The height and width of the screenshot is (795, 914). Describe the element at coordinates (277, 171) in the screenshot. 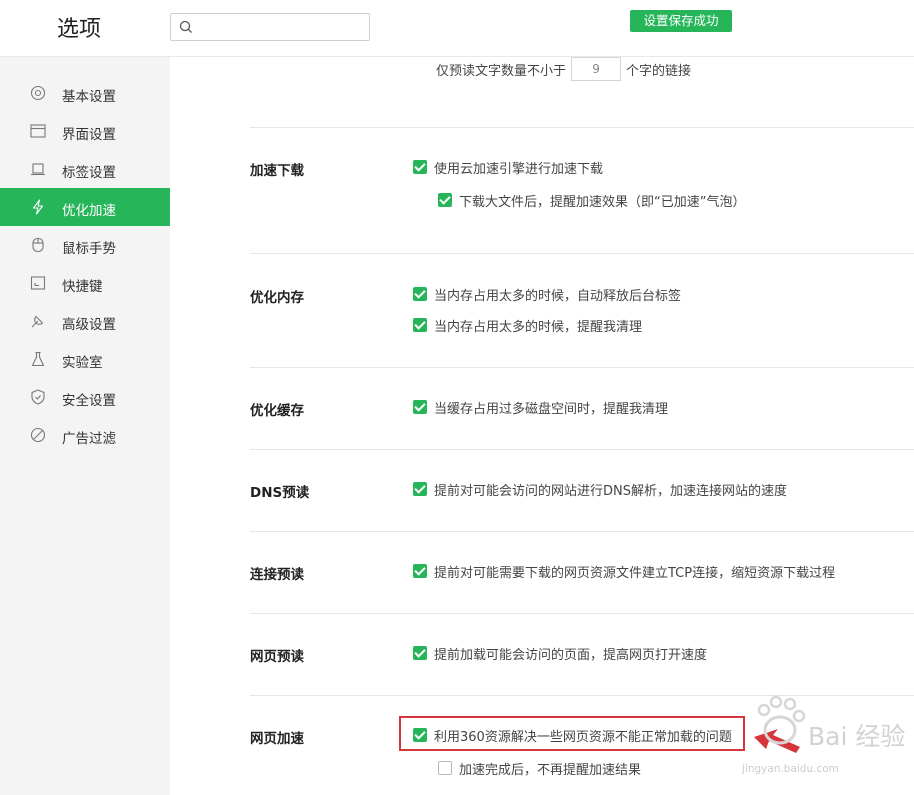

I see `section-title-download: 加速下载` at that location.